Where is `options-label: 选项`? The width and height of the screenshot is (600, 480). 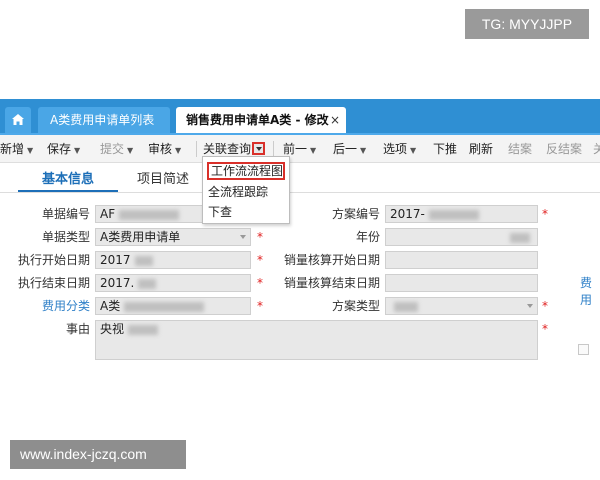 options-label: 选项 is located at coordinates (395, 149).